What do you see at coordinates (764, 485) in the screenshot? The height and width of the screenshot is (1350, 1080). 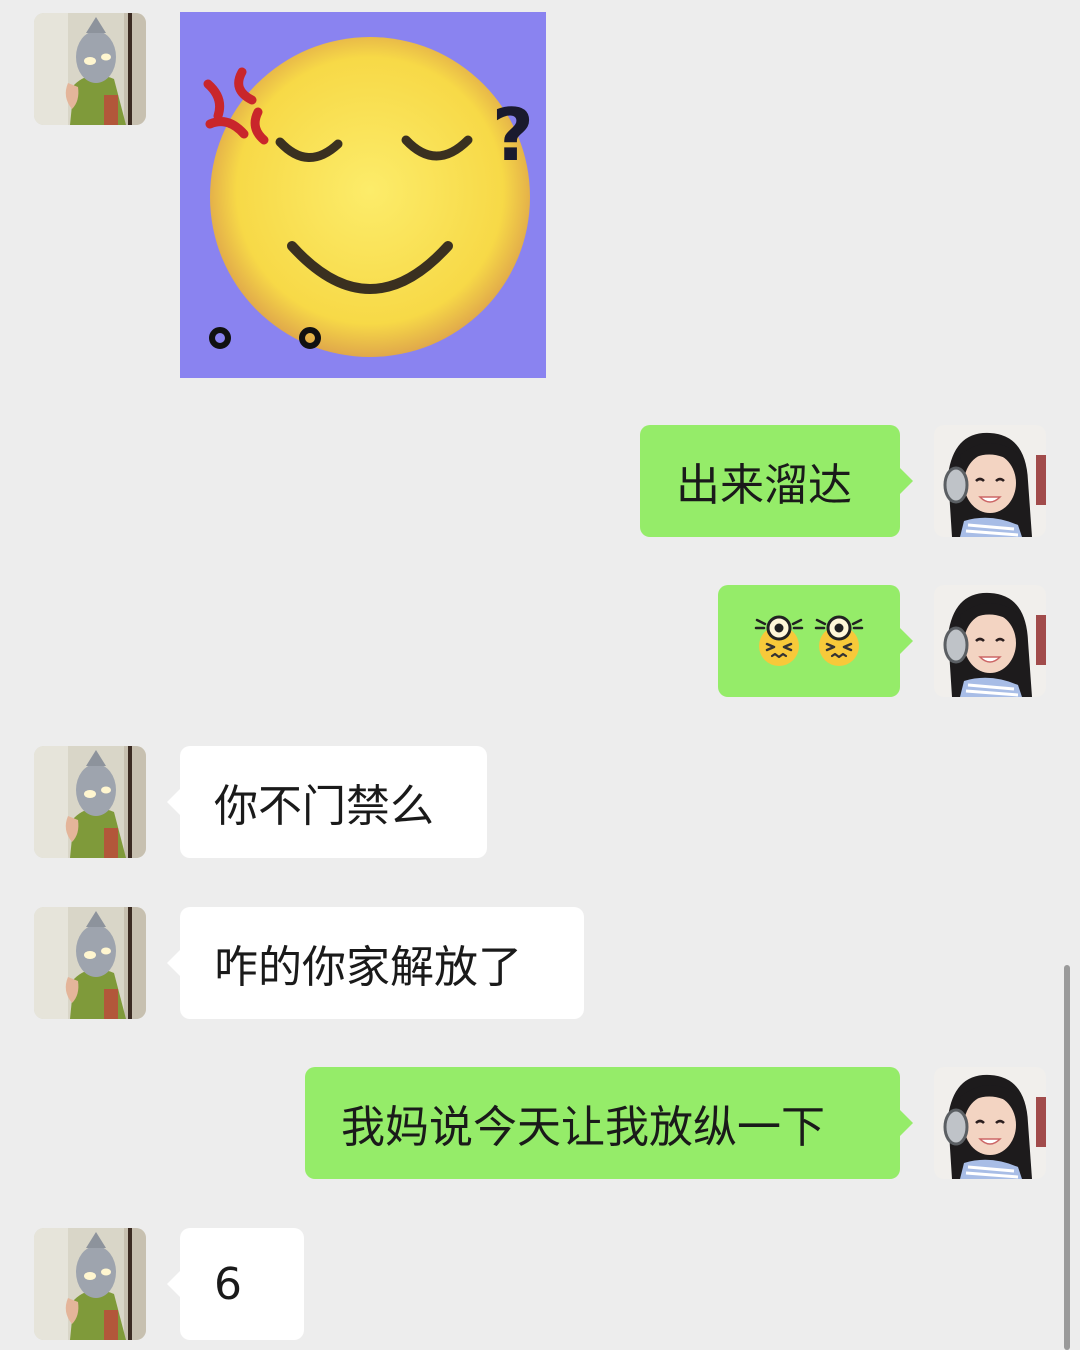 I see `message-text: 出来溜达` at bounding box center [764, 485].